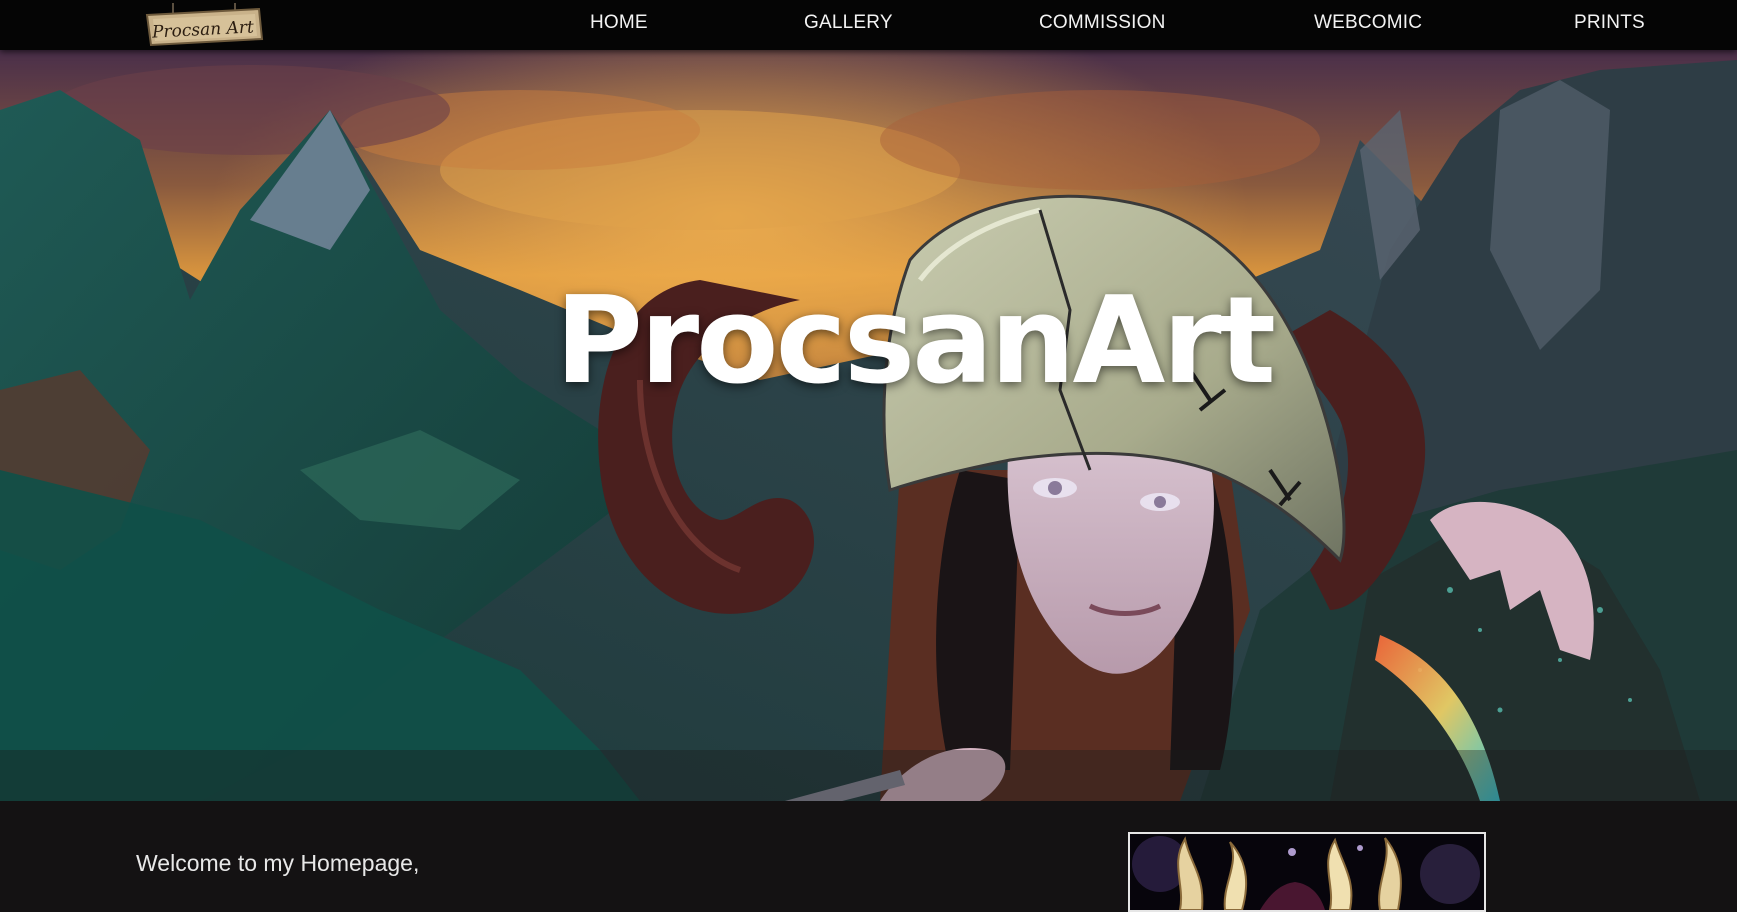 The image size is (1737, 912). What do you see at coordinates (1609, 23) in the screenshot?
I see `nav-prints: PRINTS` at bounding box center [1609, 23].